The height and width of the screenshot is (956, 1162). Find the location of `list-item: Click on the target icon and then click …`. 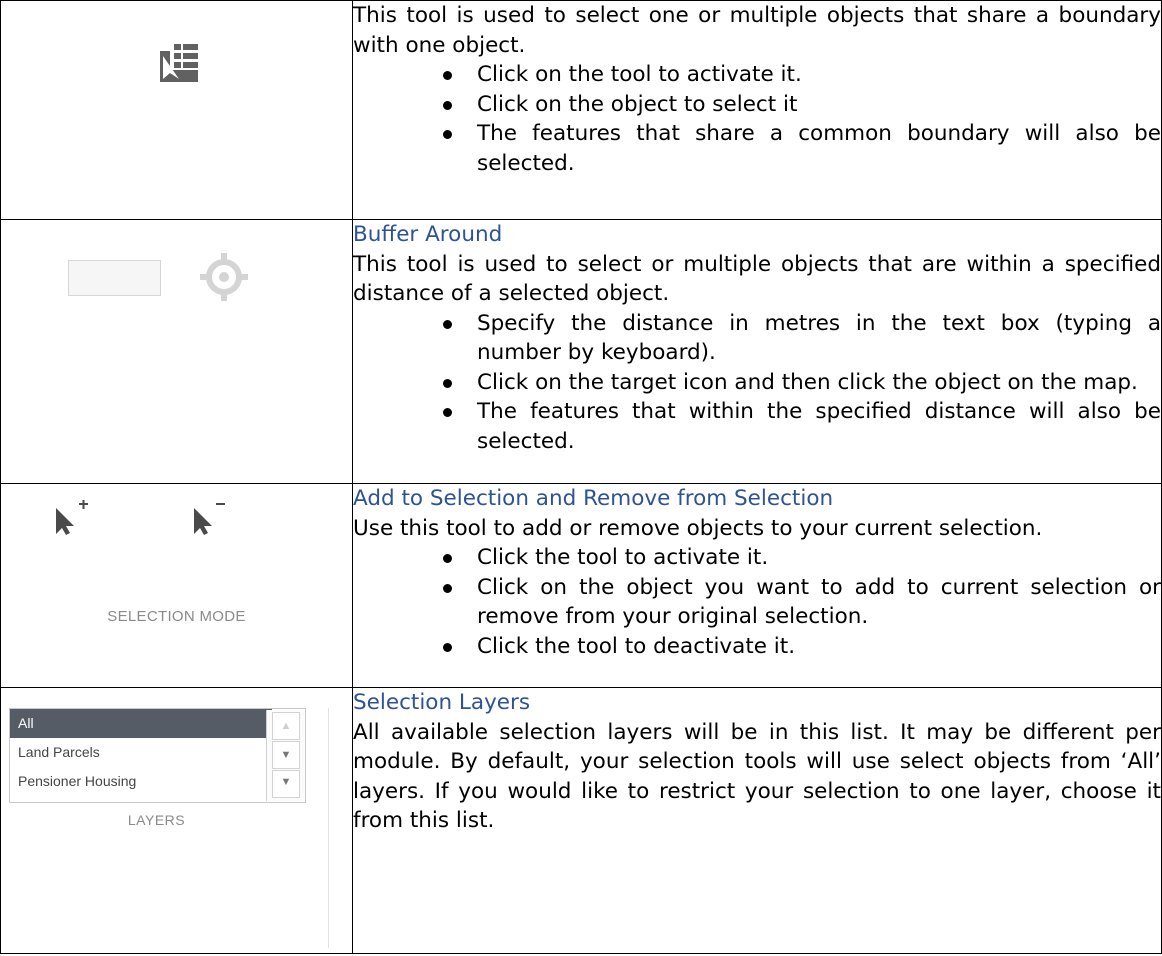

list-item: Click on the target icon and then click … is located at coordinates (802, 383).